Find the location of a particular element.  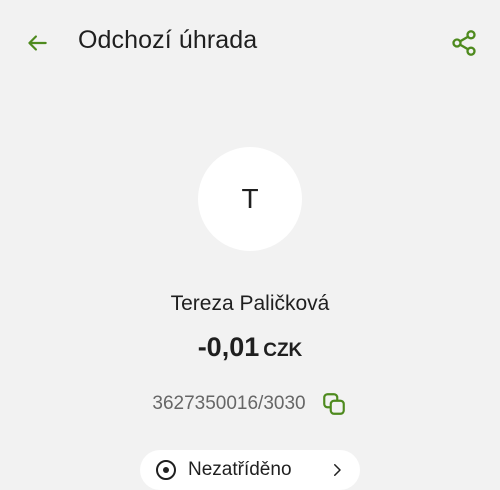

chevron-right-icon is located at coordinates (337, 470).